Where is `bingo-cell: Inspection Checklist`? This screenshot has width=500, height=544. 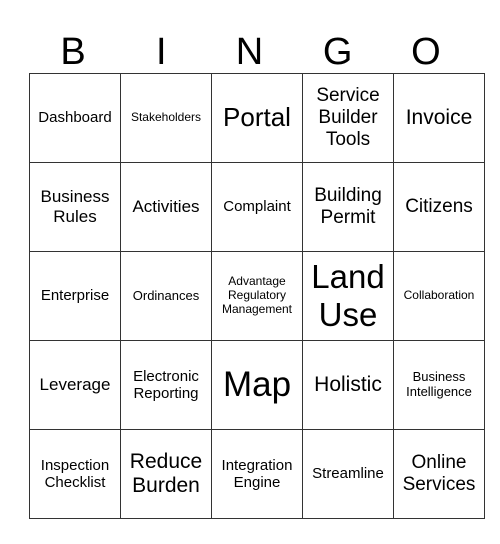 bingo-cell: Inspection Checklist is located at coordinates (75, 474).